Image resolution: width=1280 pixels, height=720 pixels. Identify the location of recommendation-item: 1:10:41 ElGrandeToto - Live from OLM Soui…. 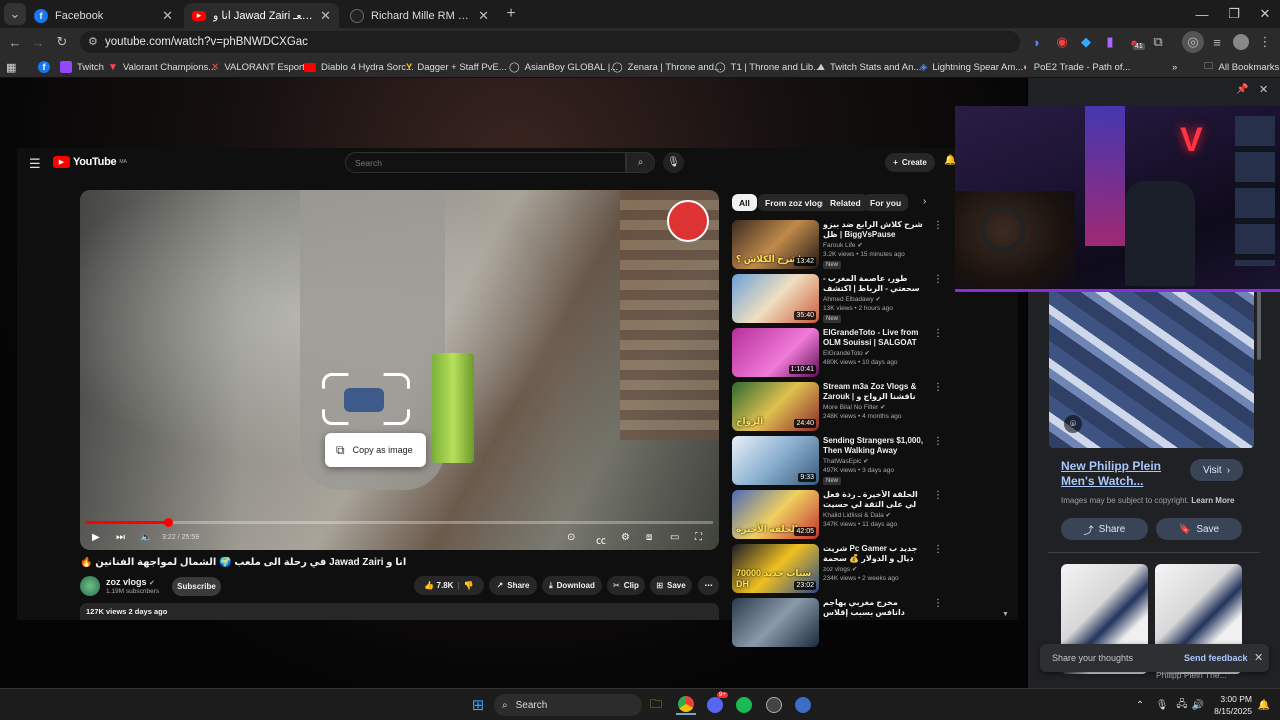
(837, 354).